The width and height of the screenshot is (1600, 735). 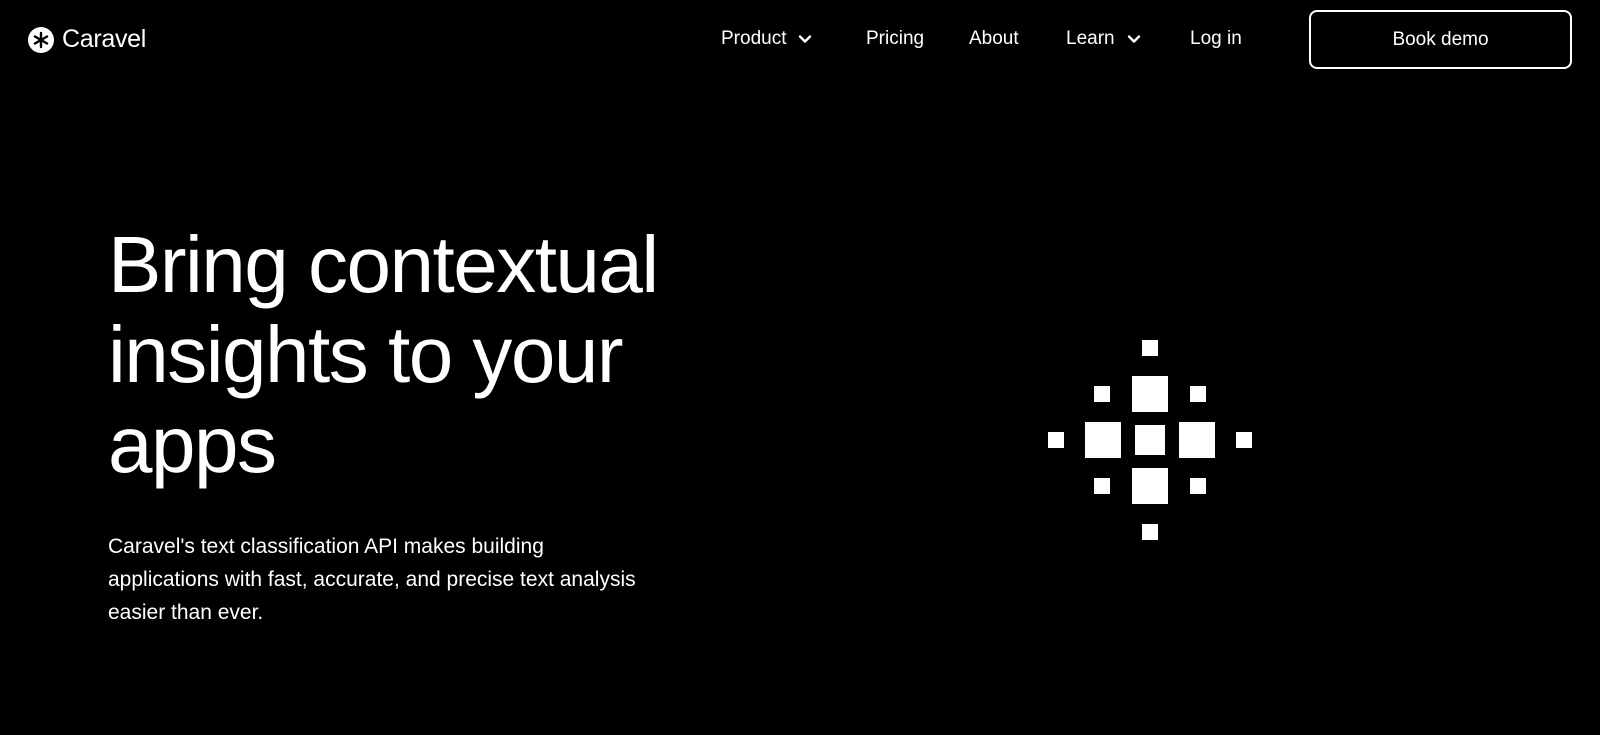 I want to click on nav-about: About, so click(x=994, y=39).